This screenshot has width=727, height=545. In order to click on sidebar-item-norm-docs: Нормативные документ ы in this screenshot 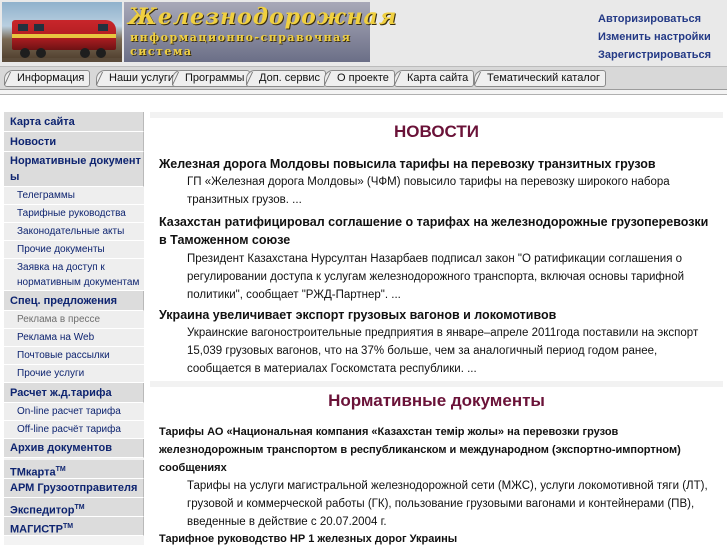, I will do `click(74, 169)`.